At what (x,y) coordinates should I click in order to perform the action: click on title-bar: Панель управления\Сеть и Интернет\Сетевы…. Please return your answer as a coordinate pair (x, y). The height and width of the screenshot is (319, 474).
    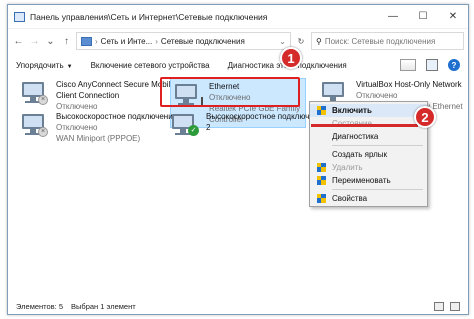
    Looking at the image, I should click on (238, 17).